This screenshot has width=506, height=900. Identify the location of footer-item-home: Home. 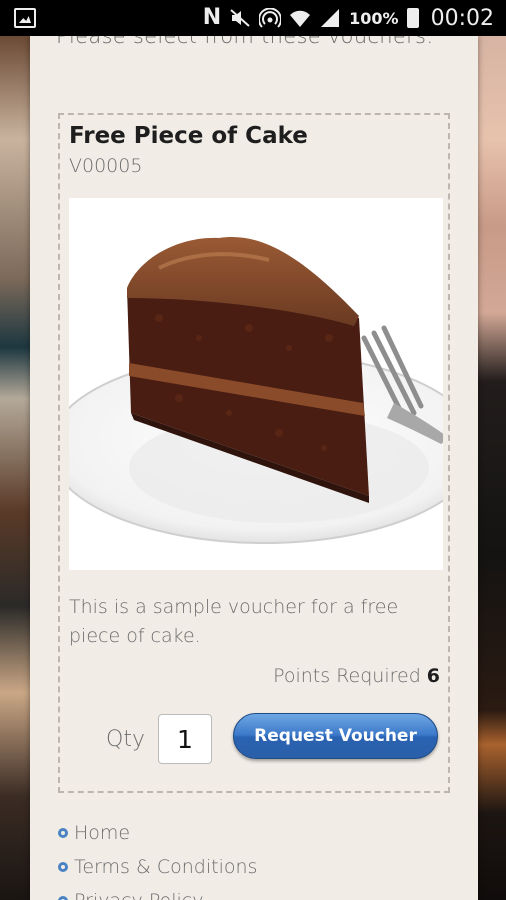
(157, 833).